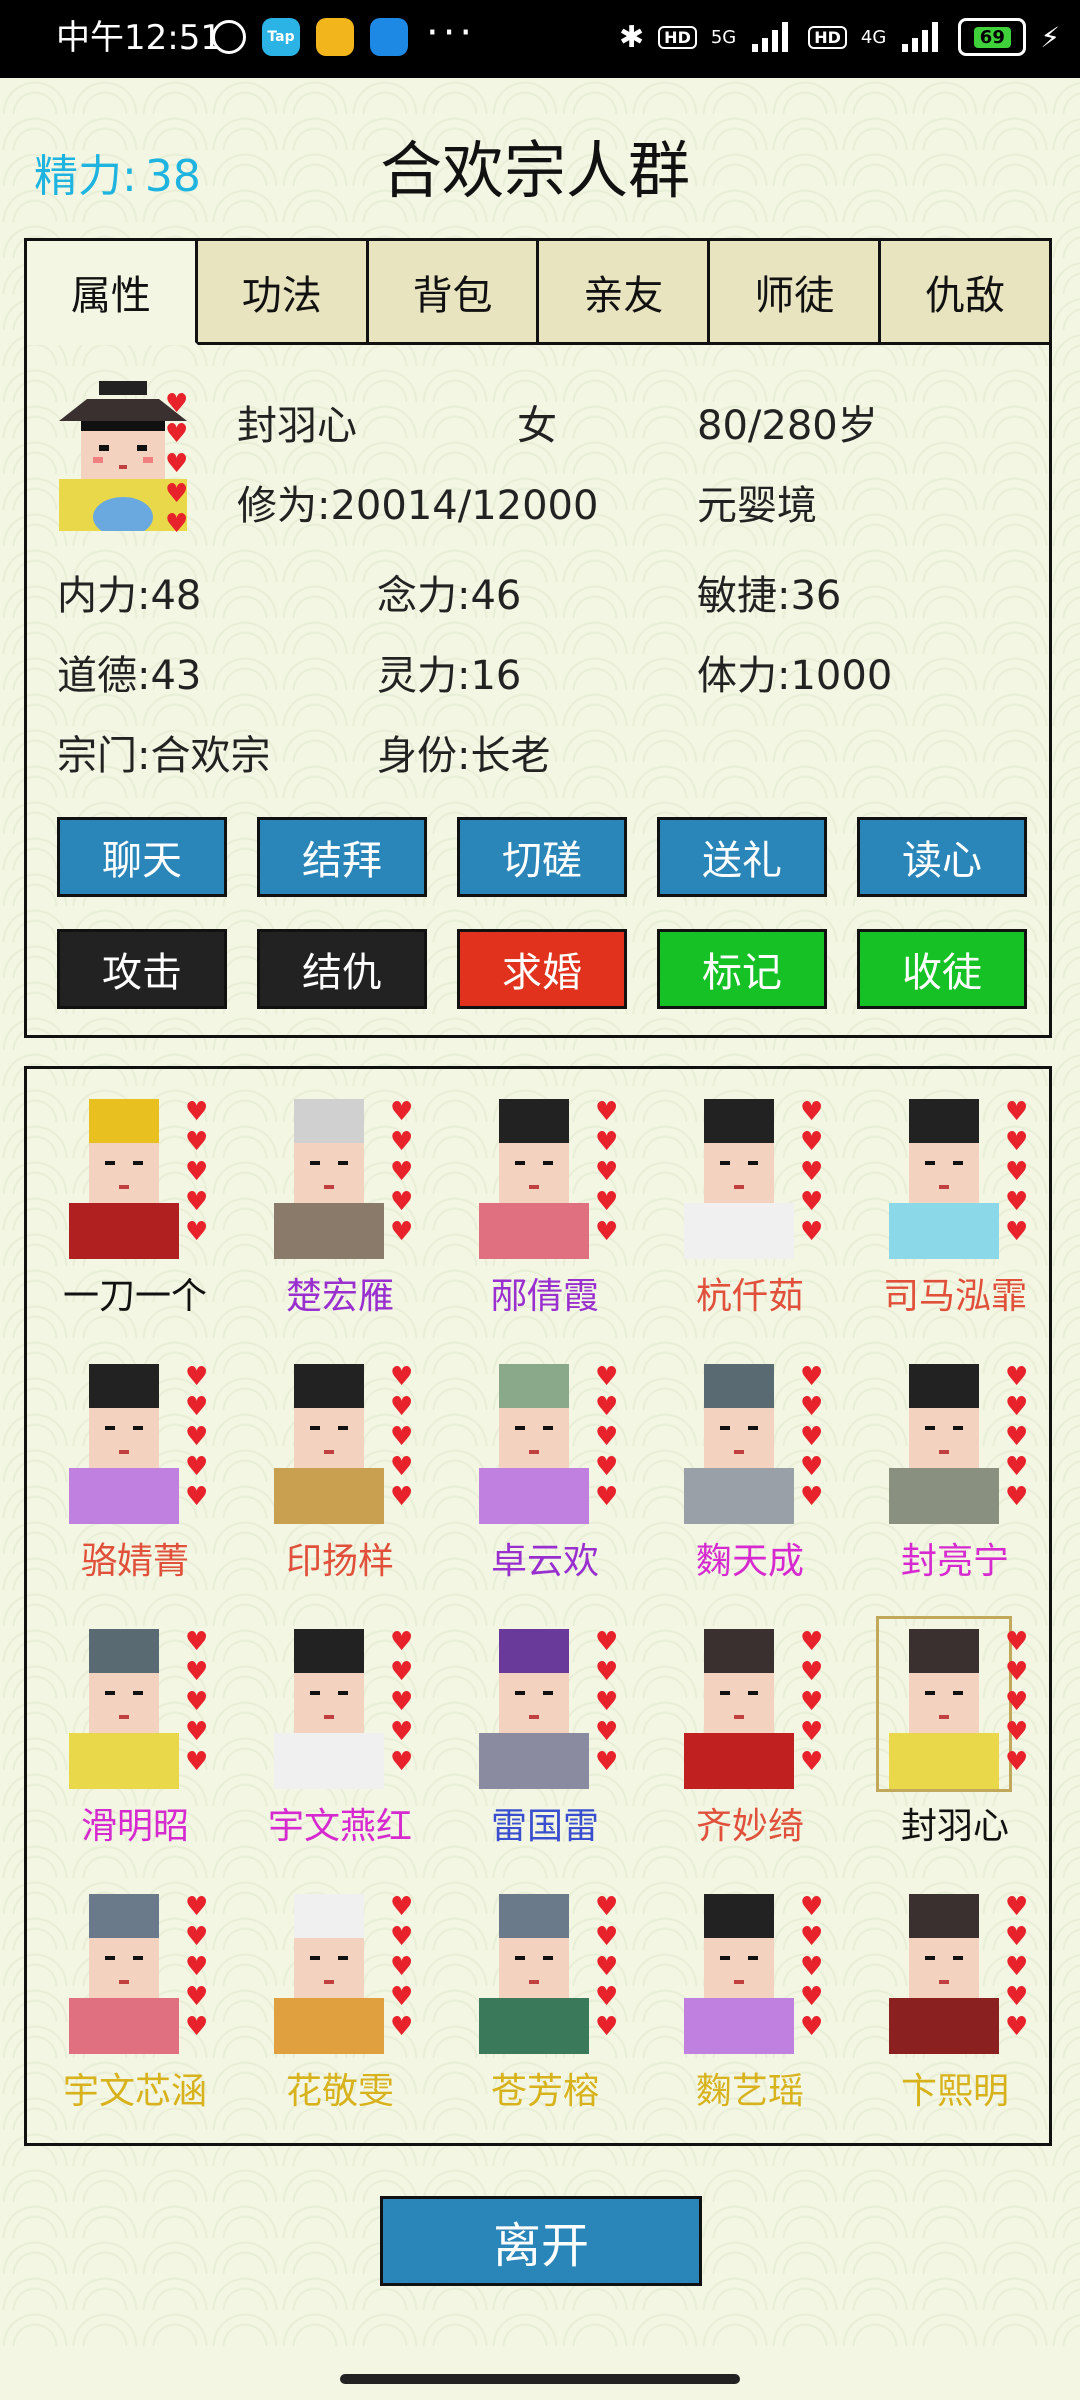 This screenshot has width=1080, height=2400. Describe the element at coordinates (172, 176) in the screenshot. I see `energy-value: 38` at that location.